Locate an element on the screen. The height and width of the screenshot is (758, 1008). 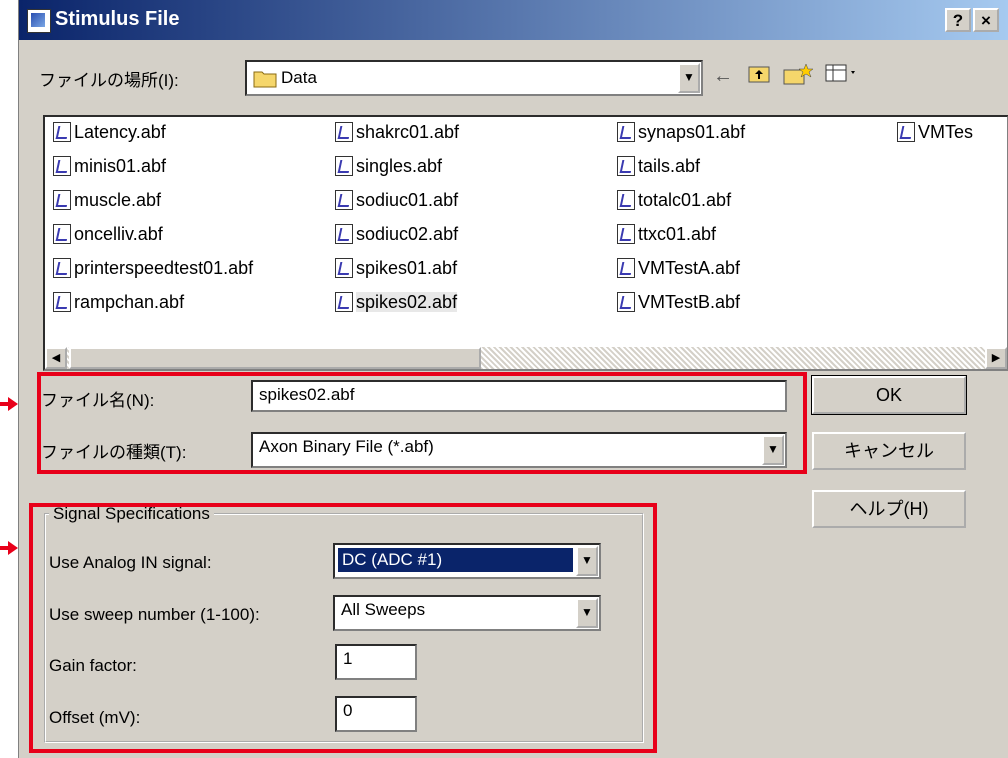
title-bar: Stimulus File ? × is located at coordinates (513, 20).